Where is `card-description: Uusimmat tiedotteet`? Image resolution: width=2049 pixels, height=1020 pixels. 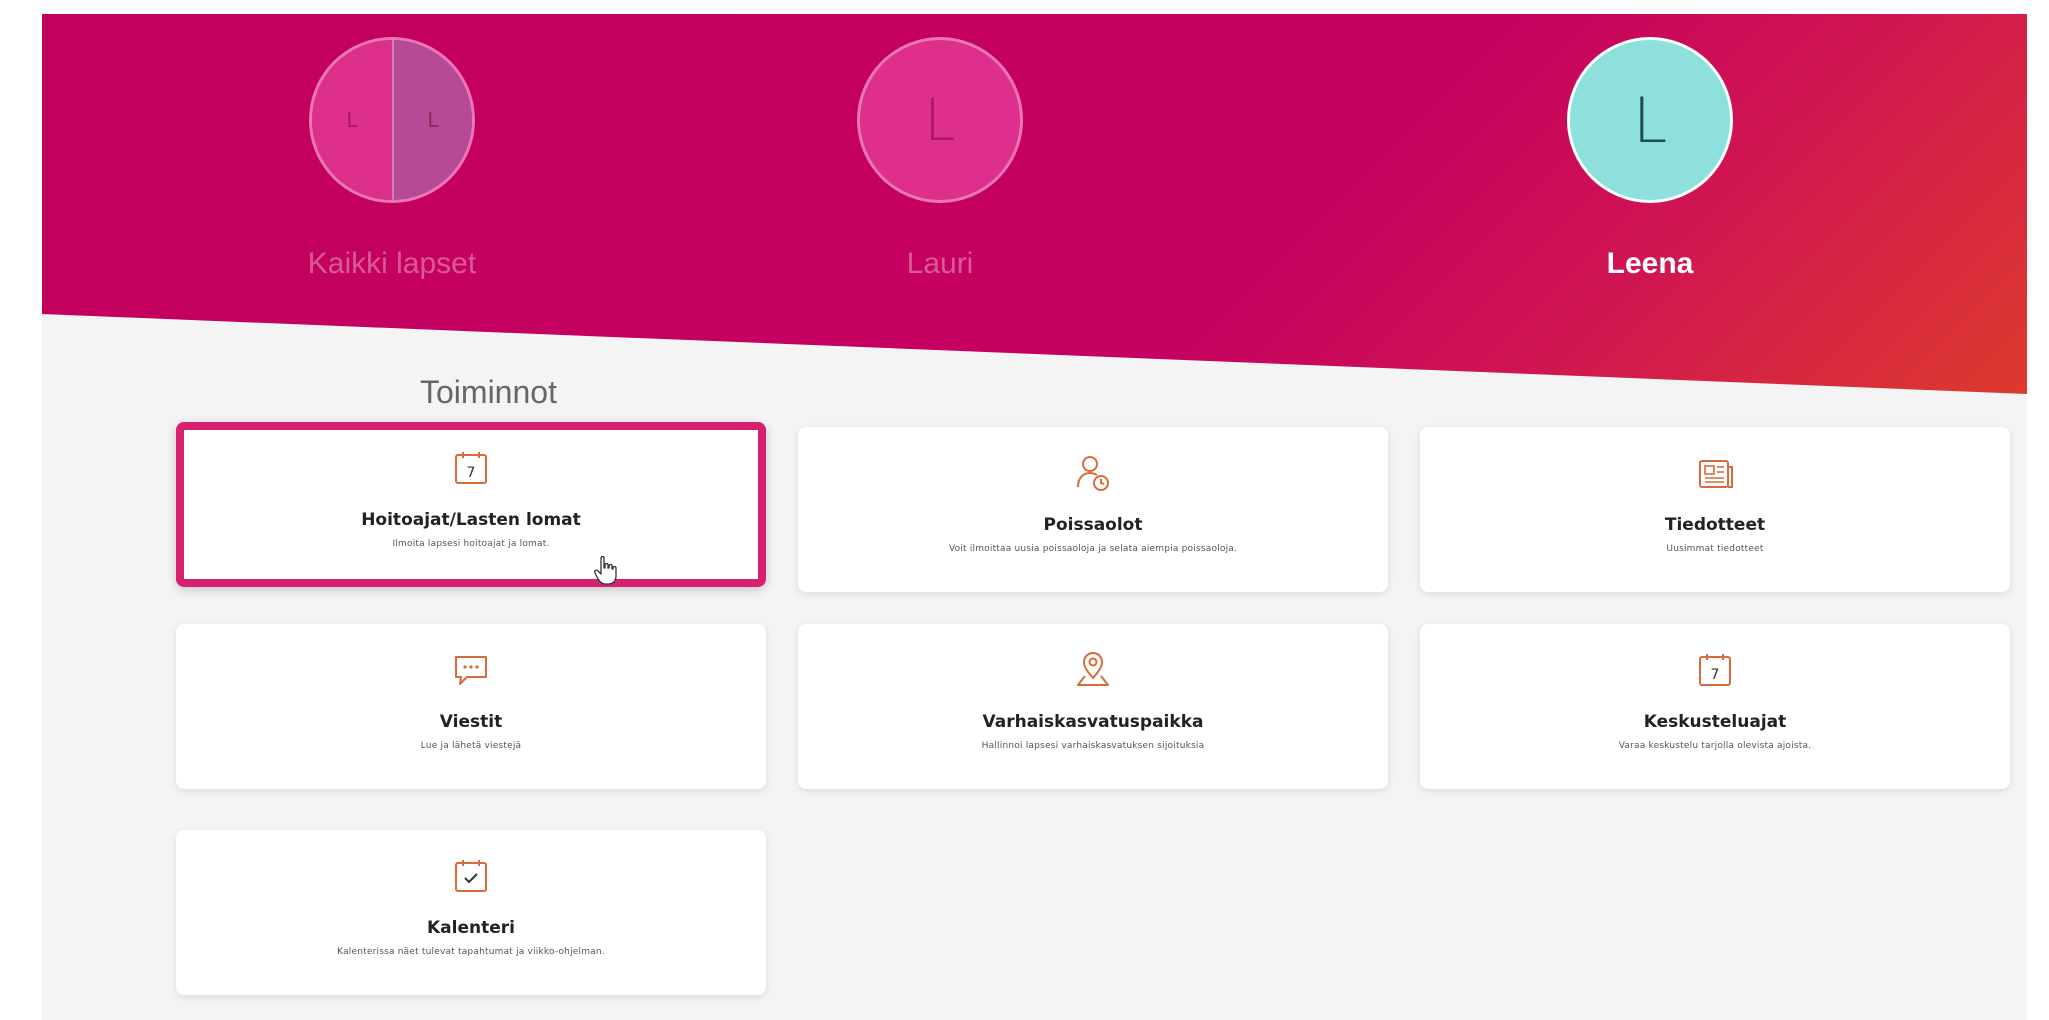 card-description: Uusimmat tiedotteet is located at coordinates (1715, 549).